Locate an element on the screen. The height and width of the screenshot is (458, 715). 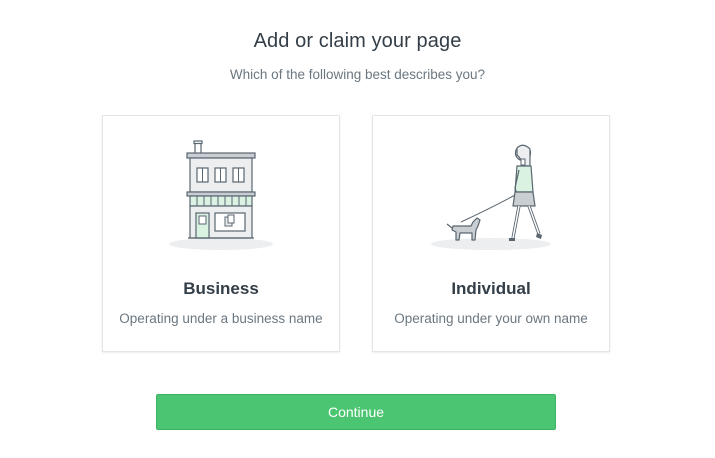
person-walking-dog-icon is located at coordinates (491, 197).